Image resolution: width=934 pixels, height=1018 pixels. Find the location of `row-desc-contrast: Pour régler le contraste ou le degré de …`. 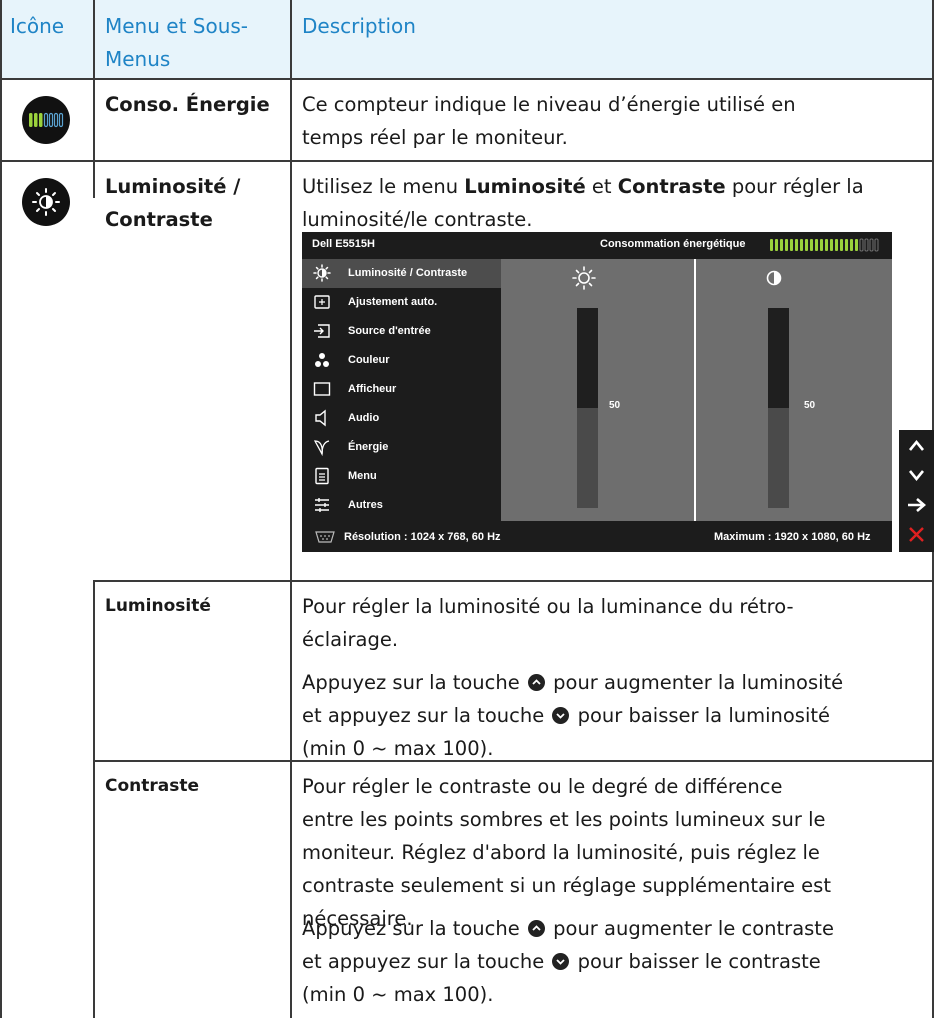

row-desc-contrast: Pour régler le contraste ou le degré de … is located at coordinates (566, 852).